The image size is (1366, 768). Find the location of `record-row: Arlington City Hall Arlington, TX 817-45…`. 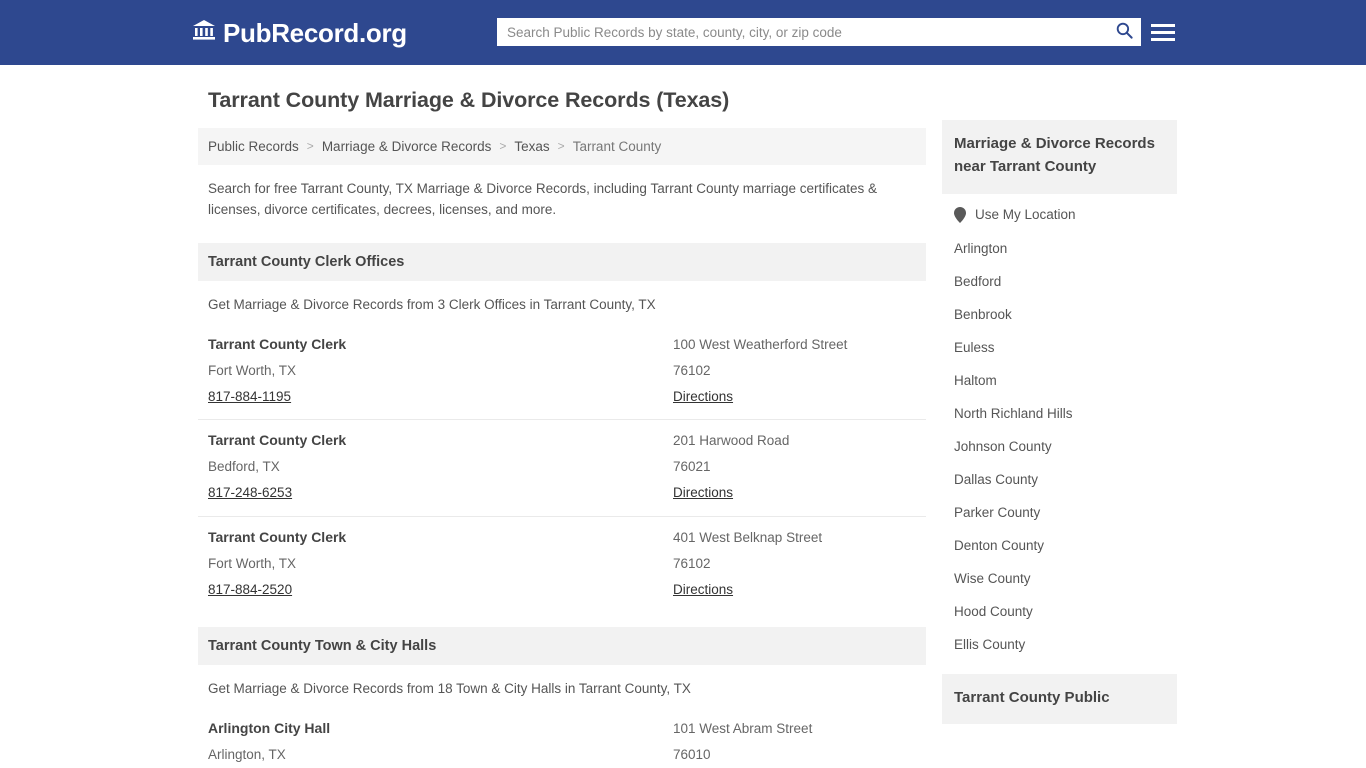

record-row: Arlington City Hall Arlington, TX 817-45… is located at coordinates (562, 738).